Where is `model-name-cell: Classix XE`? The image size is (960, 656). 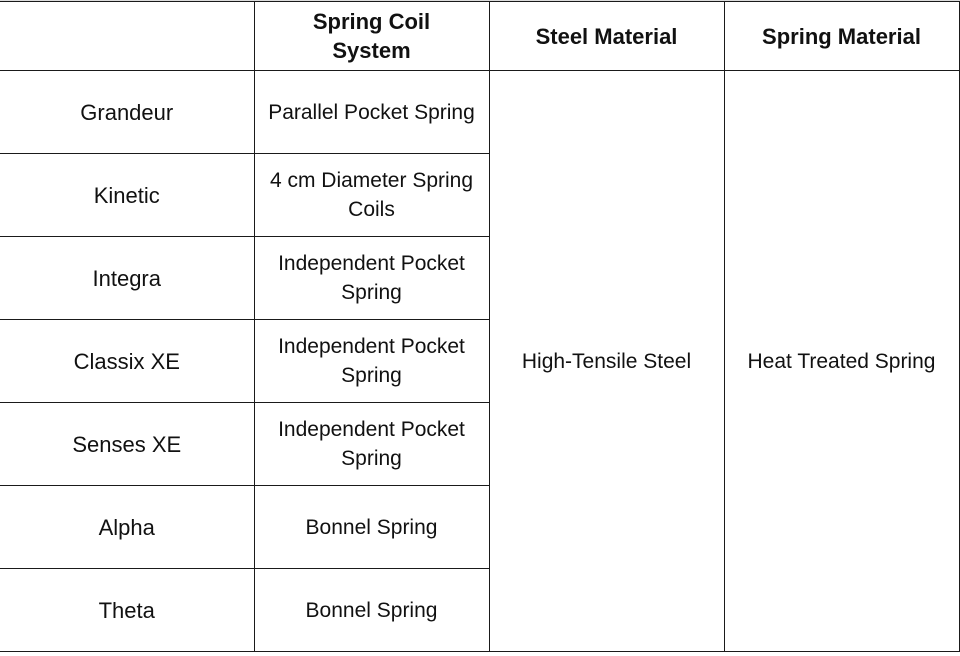
model-name-cell: Classix XE is located at coordinates (127, 361).